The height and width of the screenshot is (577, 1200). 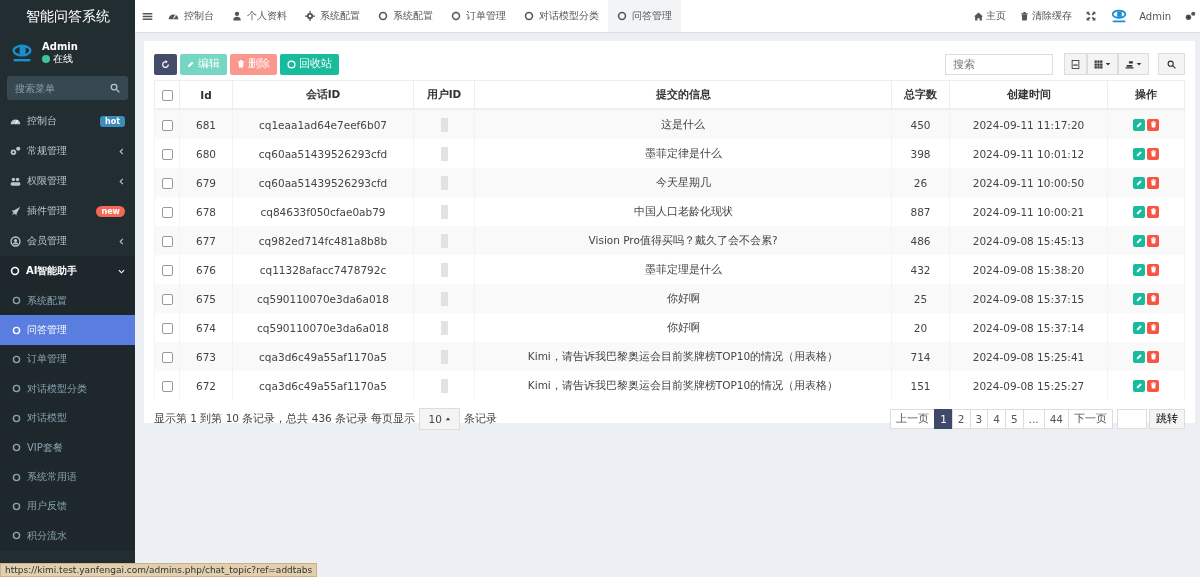 What do you see at coordinates (478, 16) in the screenshot?
I see `nav-tab: 订单管理` at bounding box center [478, 16].